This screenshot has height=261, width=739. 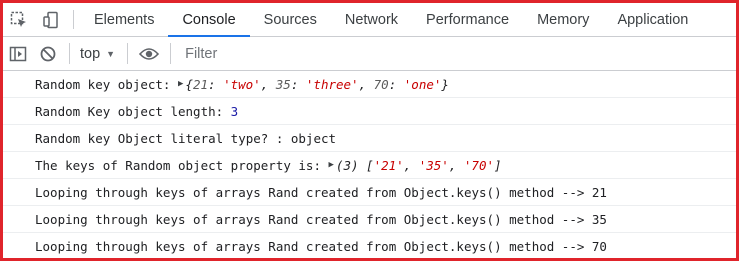 I want to click on tab-network: Network, so click(x=371, y=19).